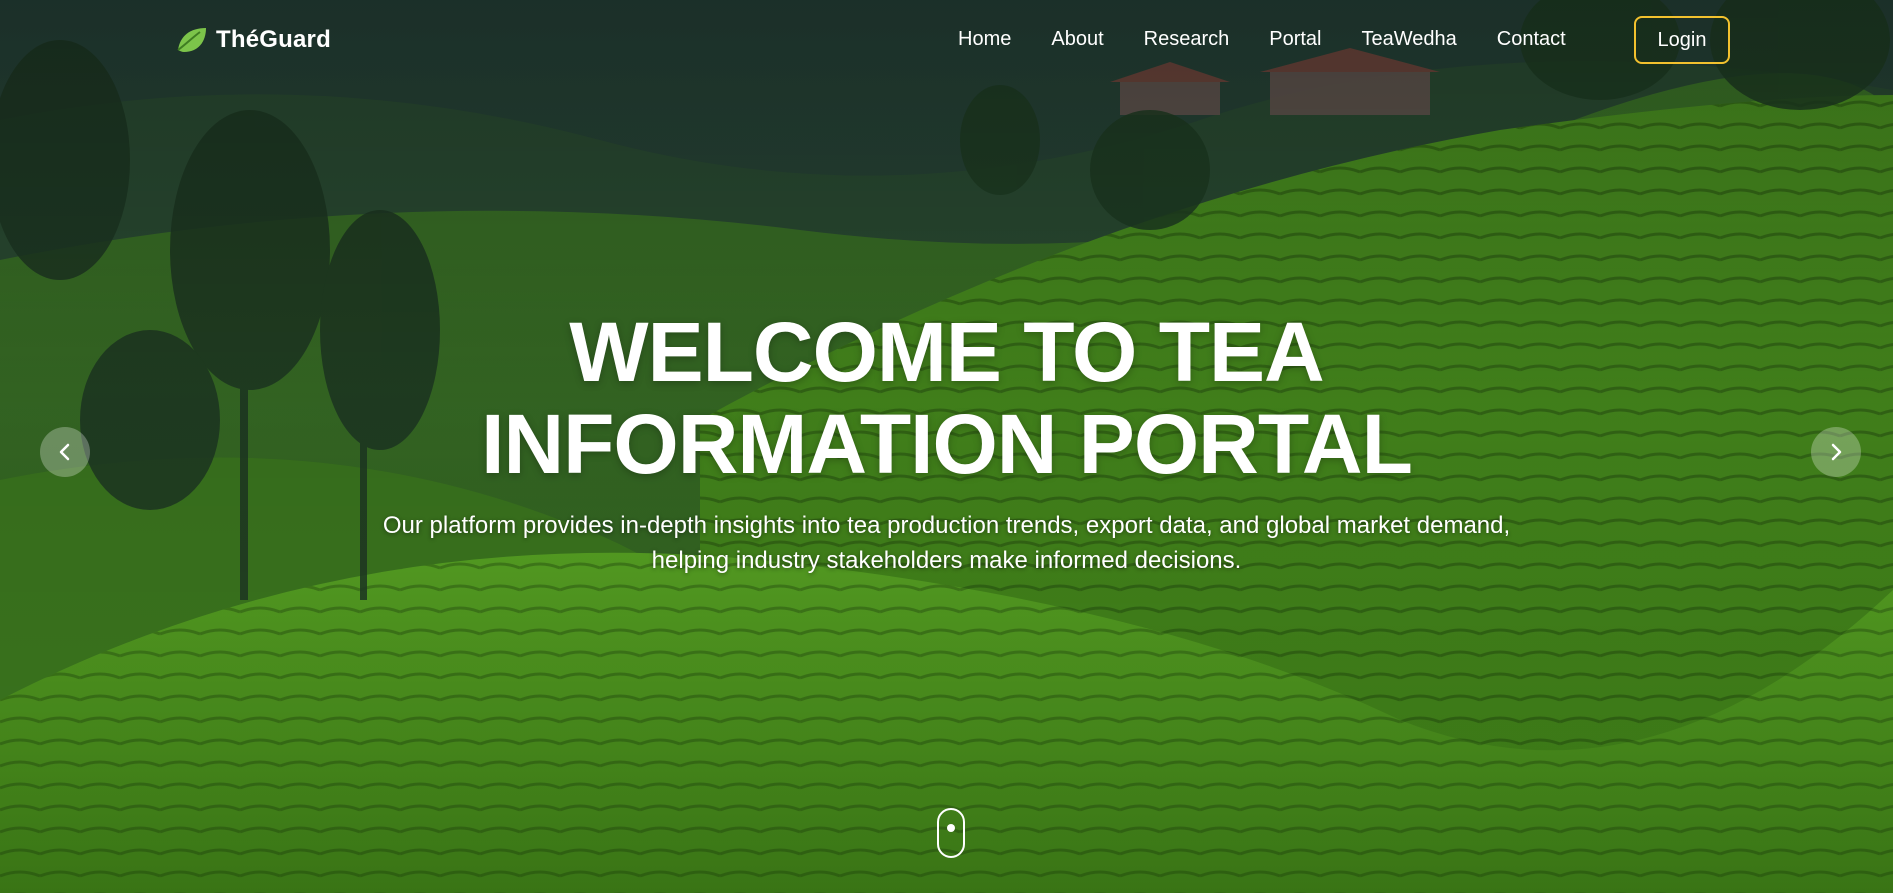 This screenshot has width=1893, height=893. I want to click on brand-logo: ThéGuard, so click(252, 40).